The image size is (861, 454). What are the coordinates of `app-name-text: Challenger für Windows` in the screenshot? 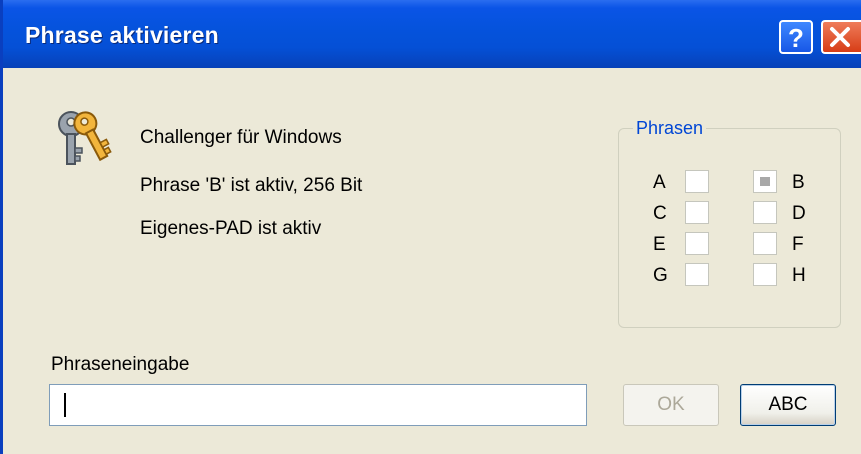 It's located at (241, 137).